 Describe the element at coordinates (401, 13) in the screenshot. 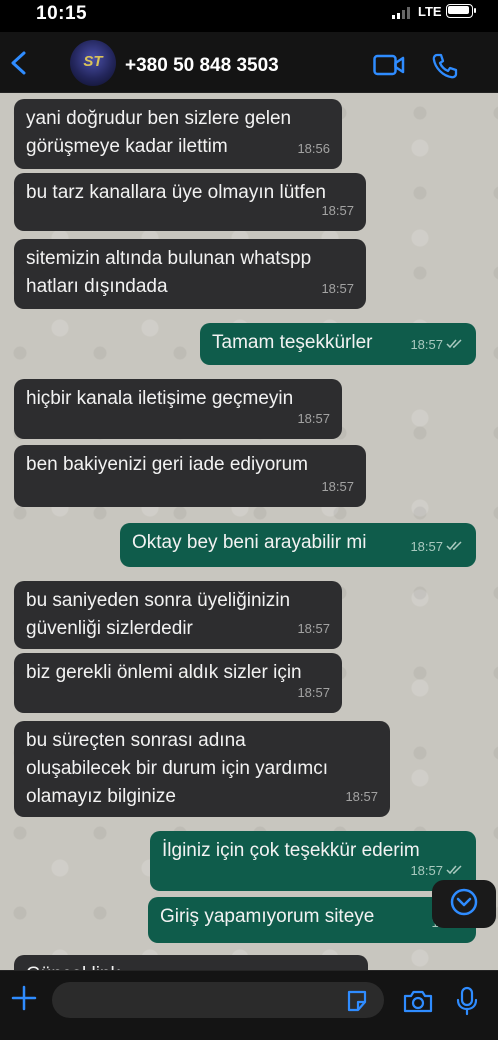

I see `signal-icon` at that location.